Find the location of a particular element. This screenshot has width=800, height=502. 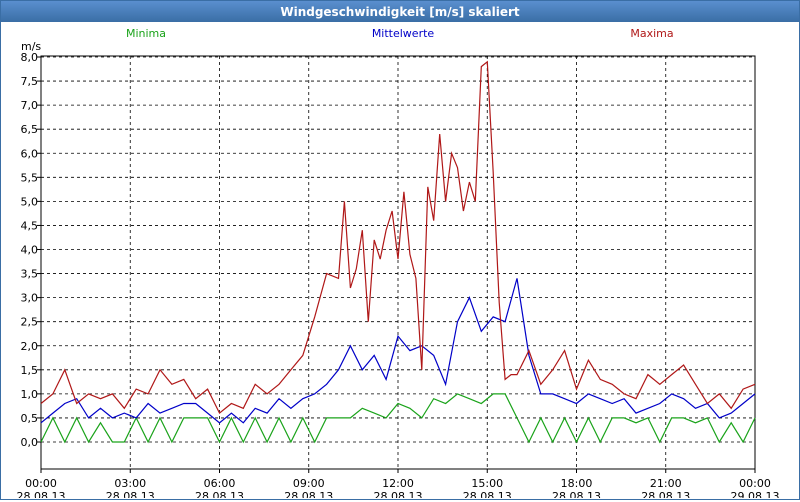

y-tick-label: 6,5 is located at coordinates (30, 129).